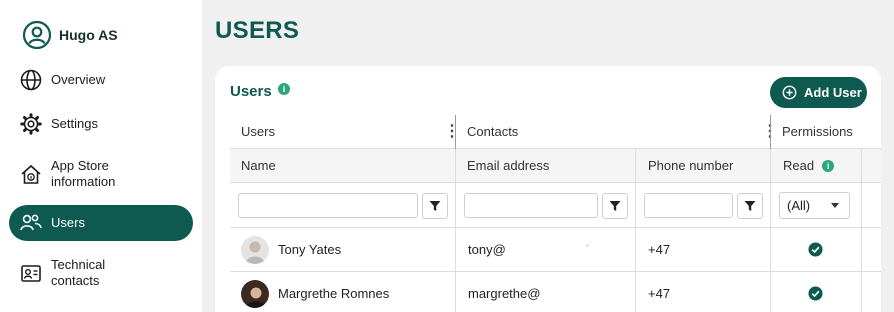 The width and height of the screenshot is (894, 312). What do you see at coordinates (508, 165) in the screenshot?
I see `column-header-email: Email address` at bounding box center [508, 165].